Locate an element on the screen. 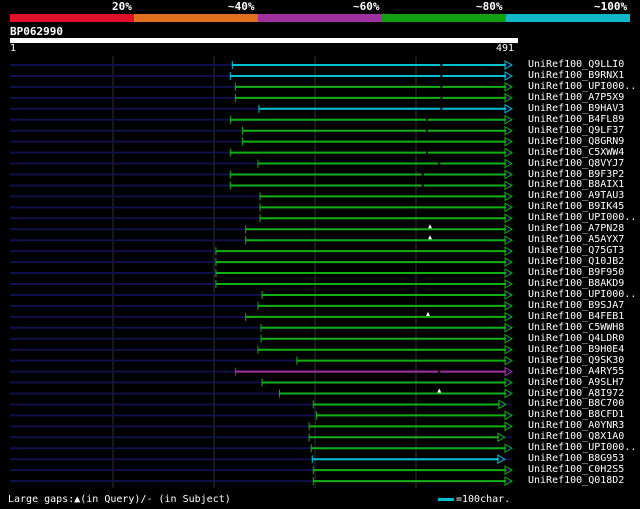 The width and height of the screenshot is (640, 509). hit-name-link: UniRef100_Q8X1A0 is located at coordinates (576, 436).